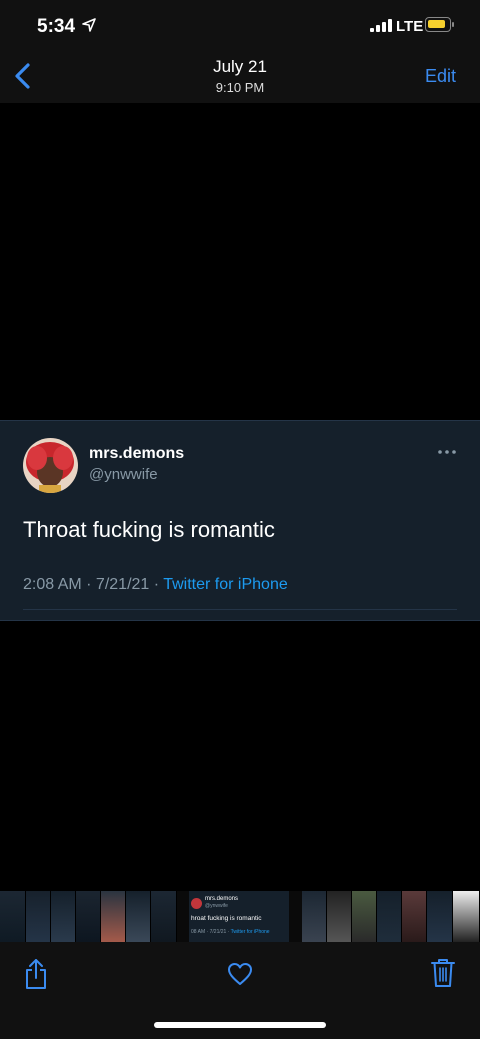 The height and width of the screenshot is (1039, 480). Describe the element at coordinates (440, 76) in the screenshot. I see `edit-button: Edit` at that location.